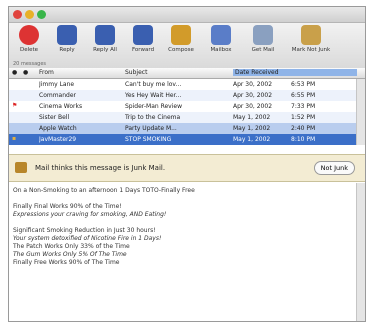 Image resolution: width=375 pixels, height=326 pixels. I want to click on get-mail-icon, so click(263, 35).